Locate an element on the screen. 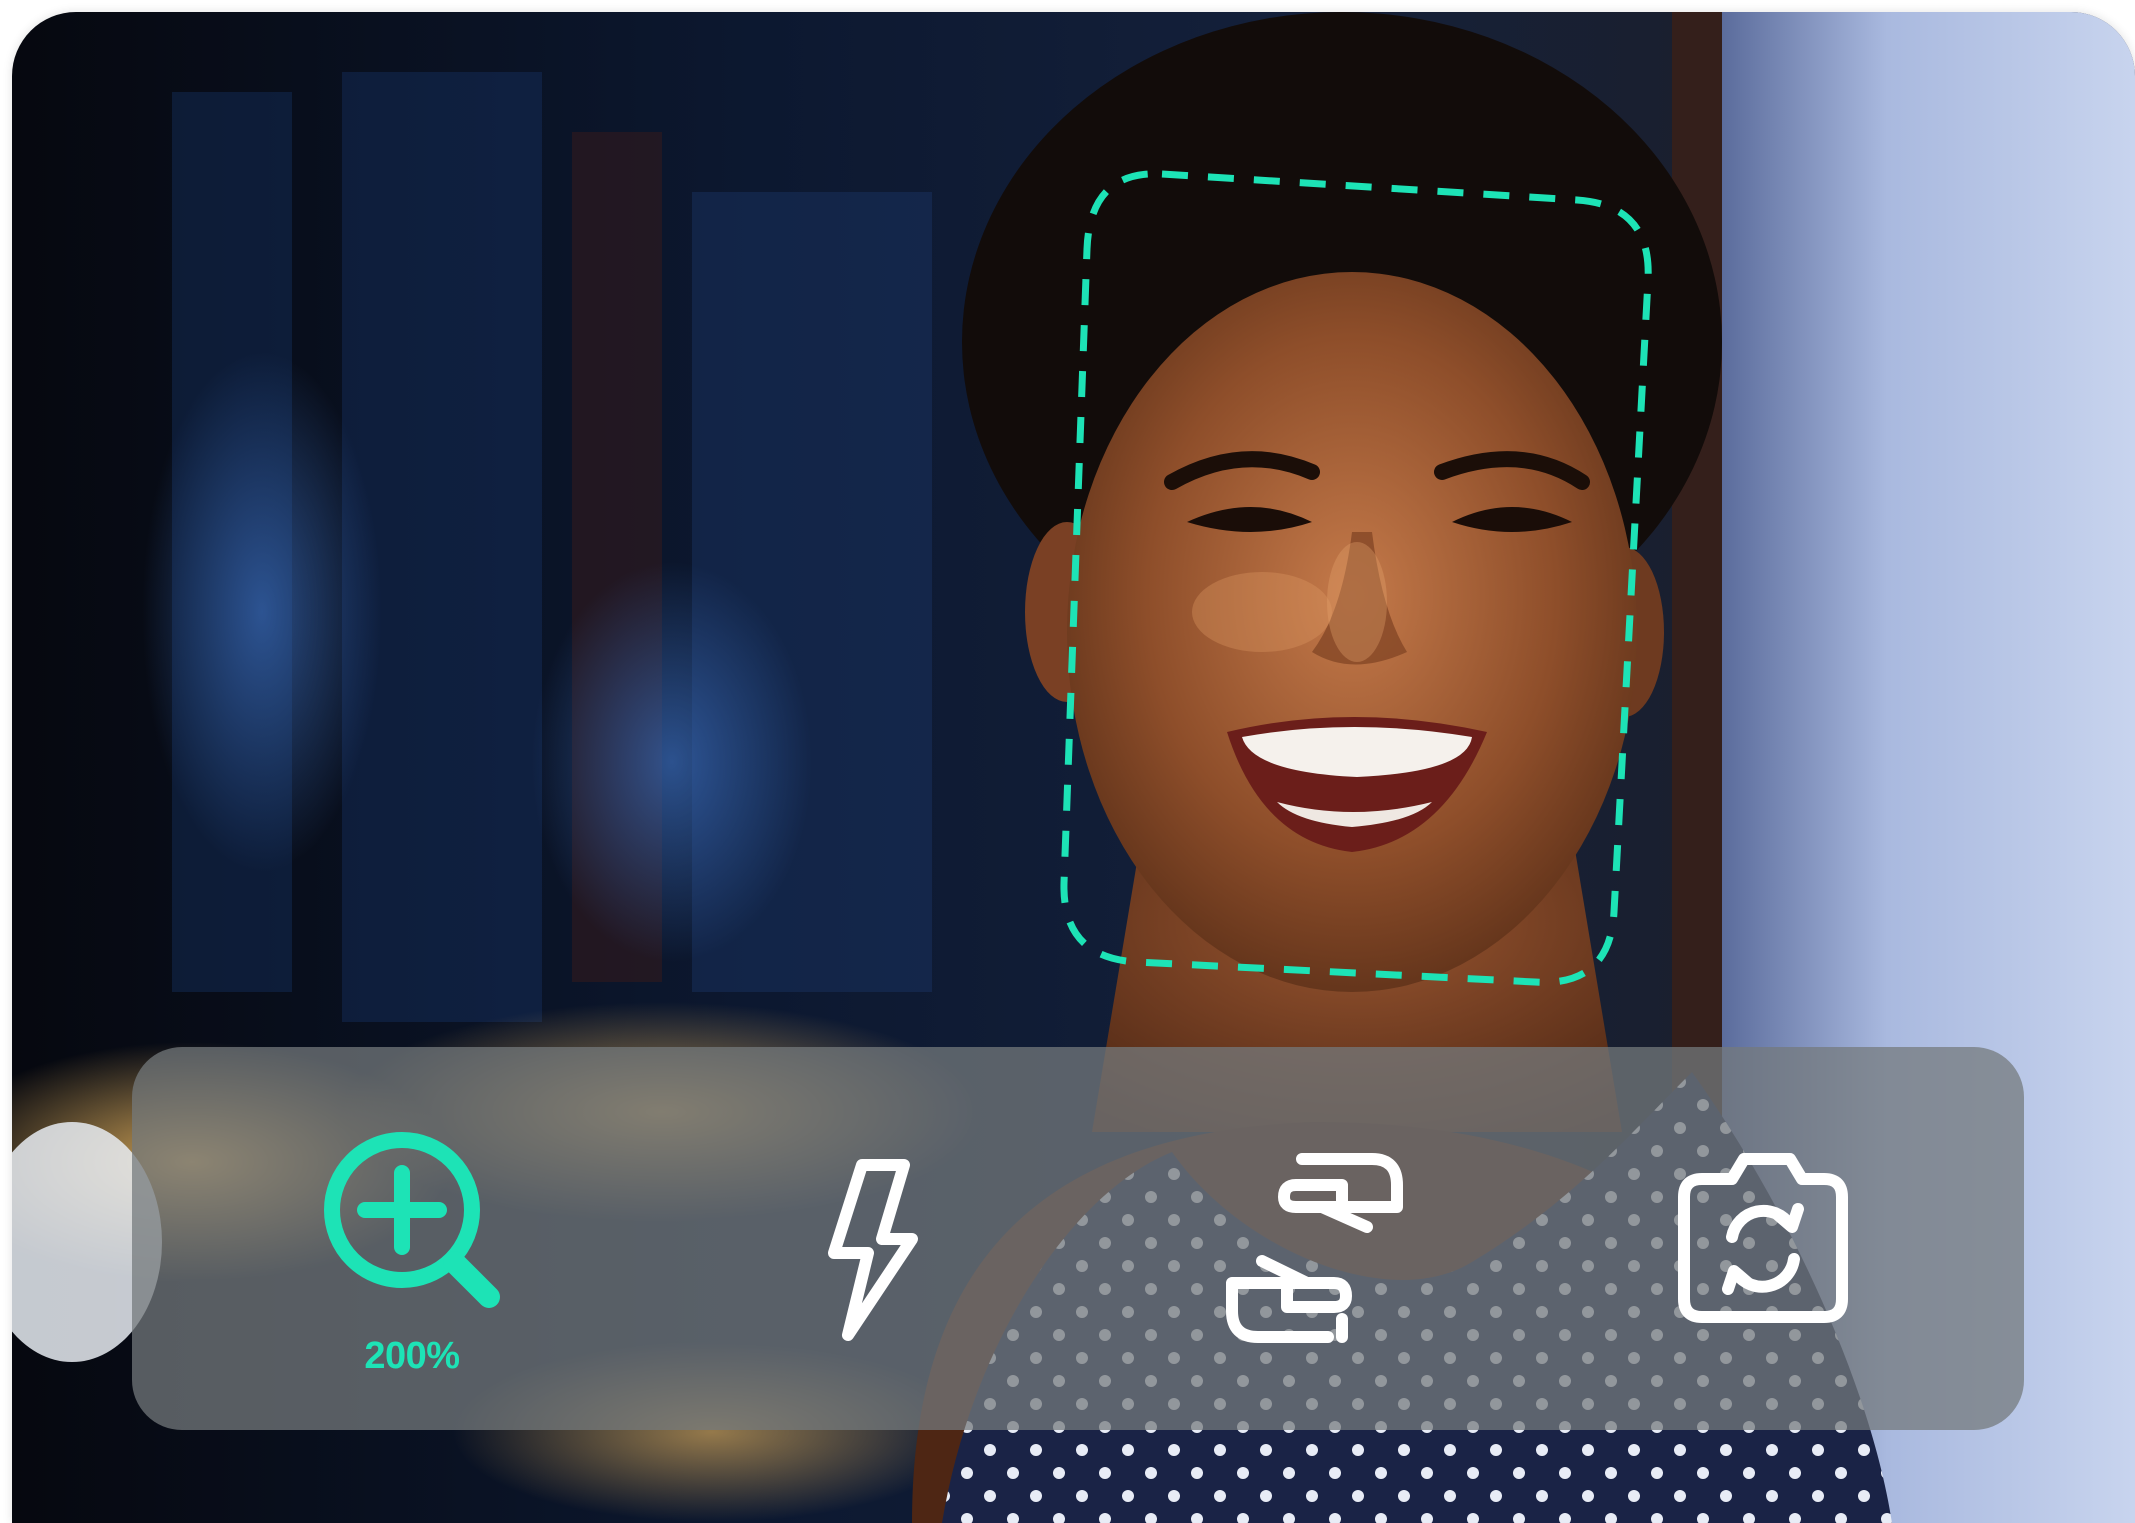  zoom-in-icon is located at coordinates (412, 1220).